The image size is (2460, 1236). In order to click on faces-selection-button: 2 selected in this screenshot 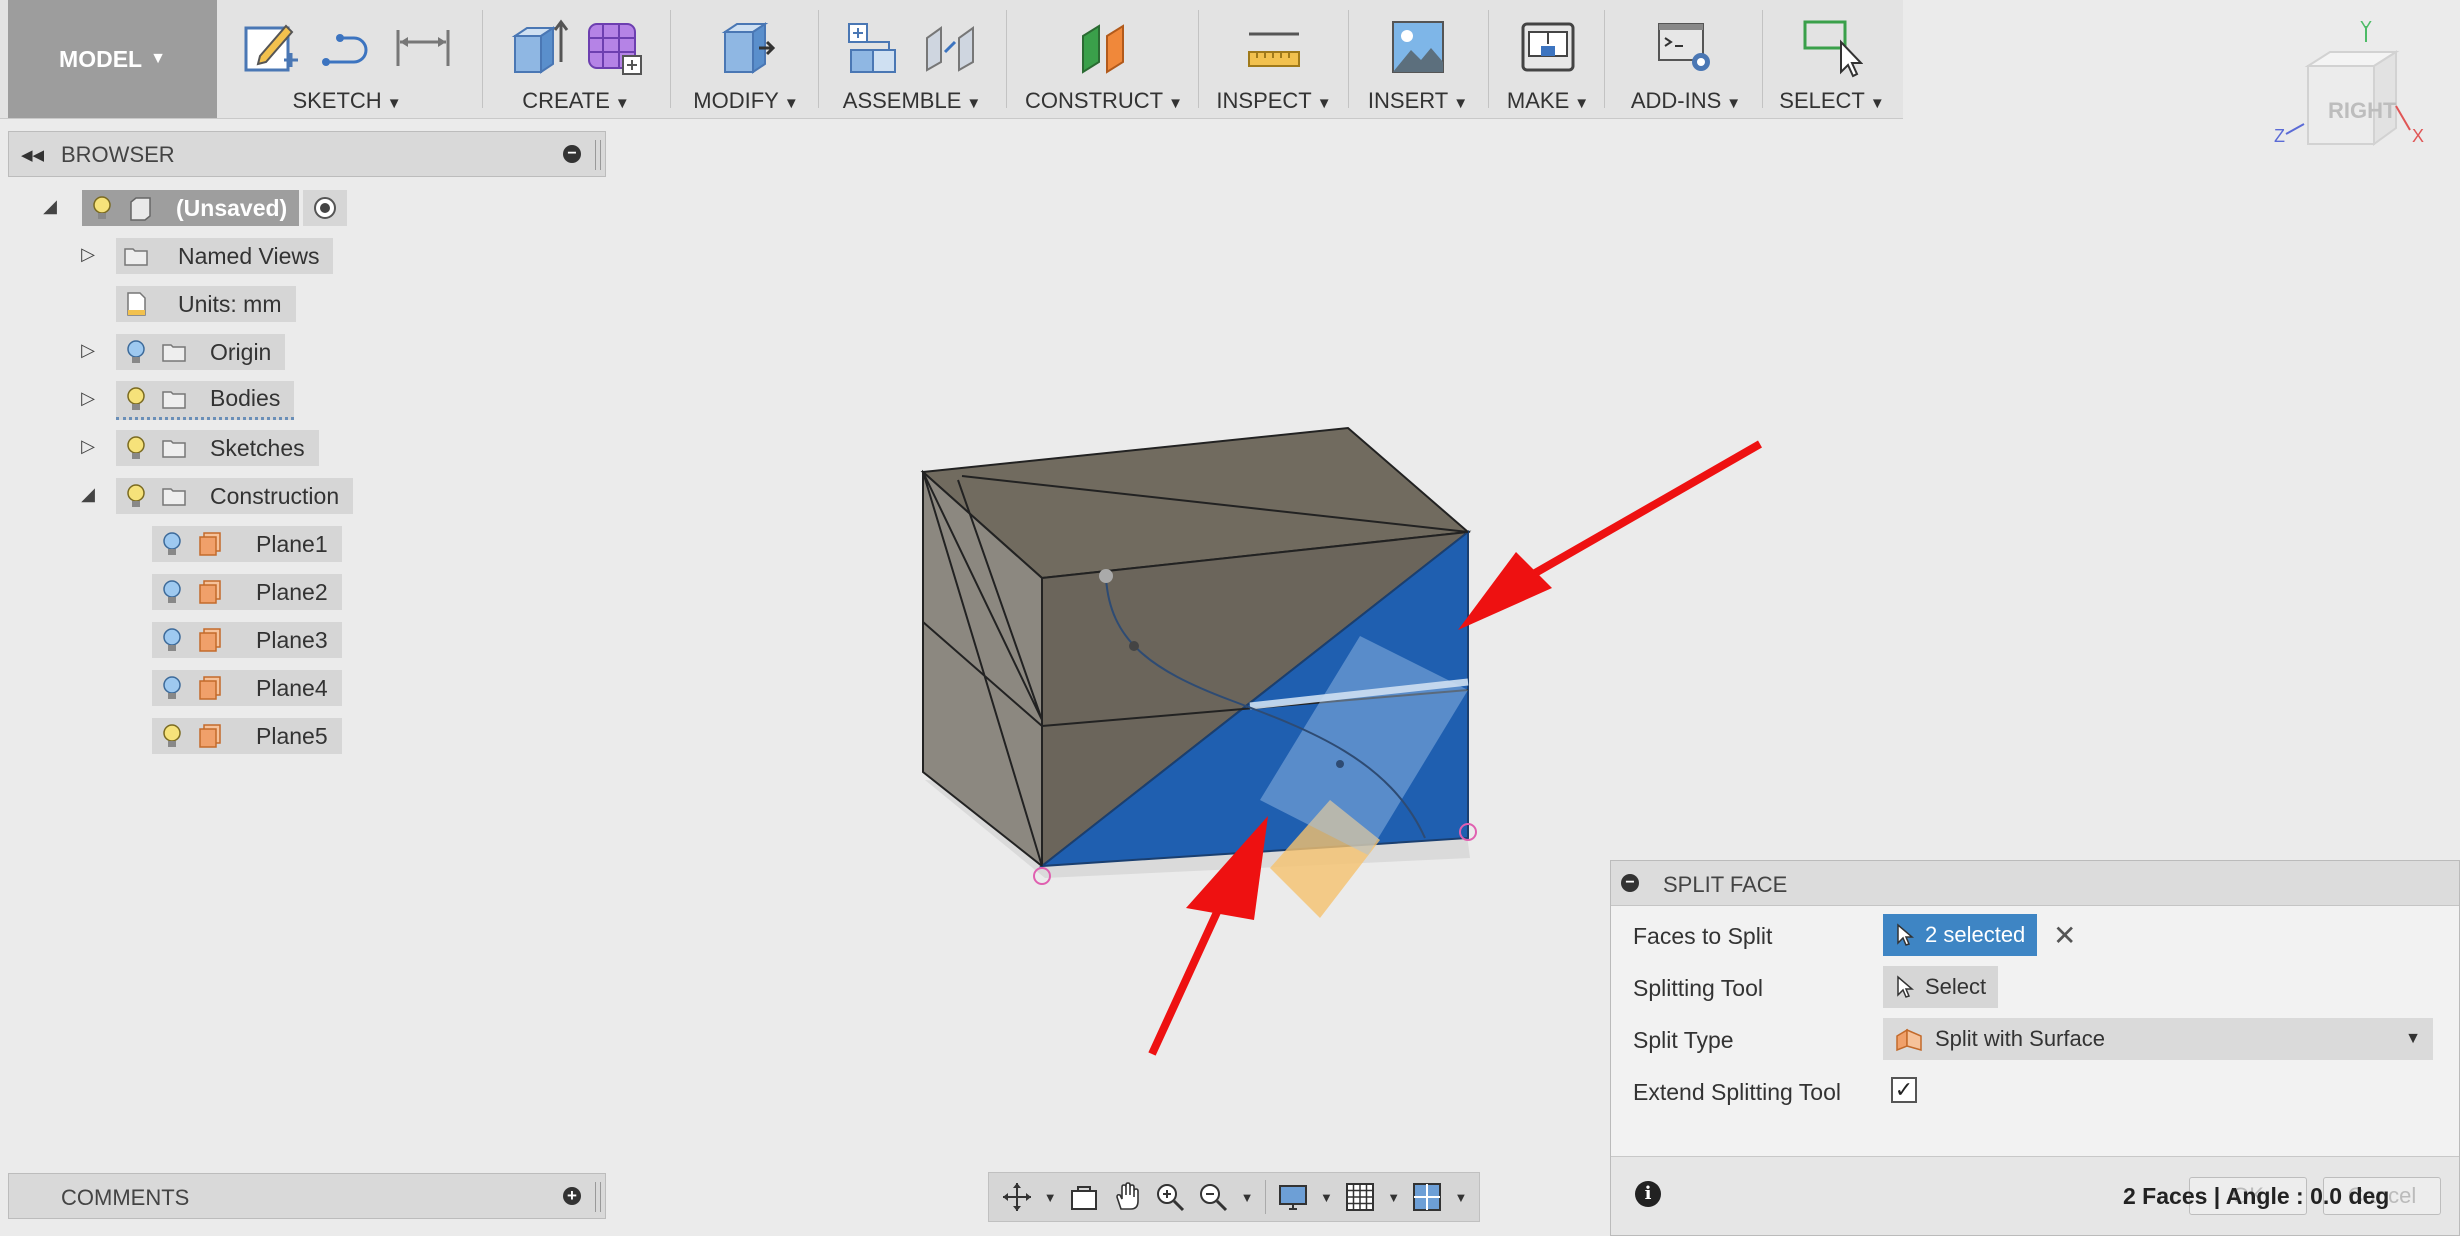, I will do `click(1960, 935)`.